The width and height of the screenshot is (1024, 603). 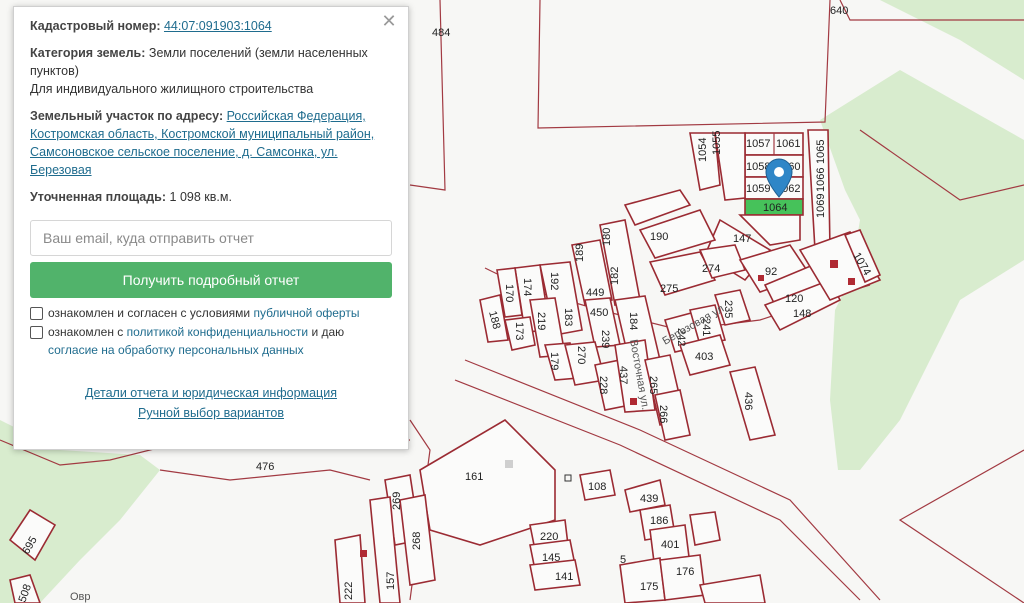 I want to click on area-label: Уточненная площадь:, so click(x=98, y=197).